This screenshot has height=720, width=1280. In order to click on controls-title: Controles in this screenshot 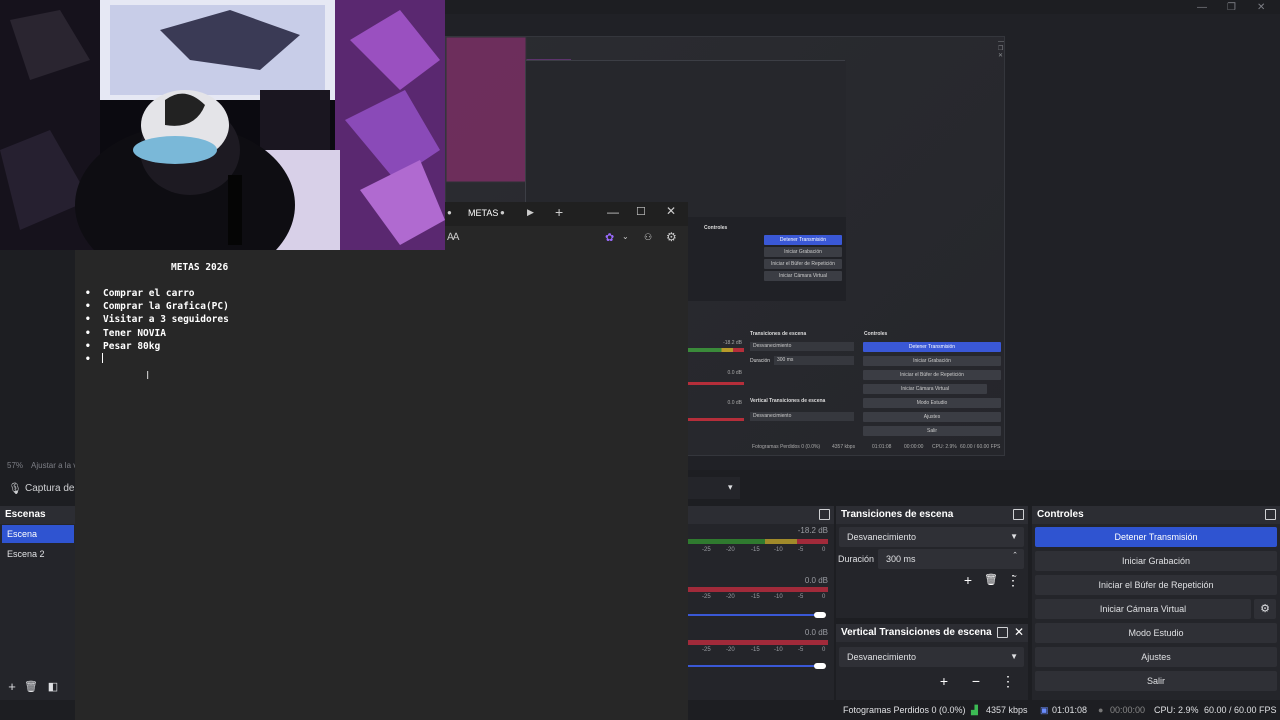, I will do `click(1156, 515)`.